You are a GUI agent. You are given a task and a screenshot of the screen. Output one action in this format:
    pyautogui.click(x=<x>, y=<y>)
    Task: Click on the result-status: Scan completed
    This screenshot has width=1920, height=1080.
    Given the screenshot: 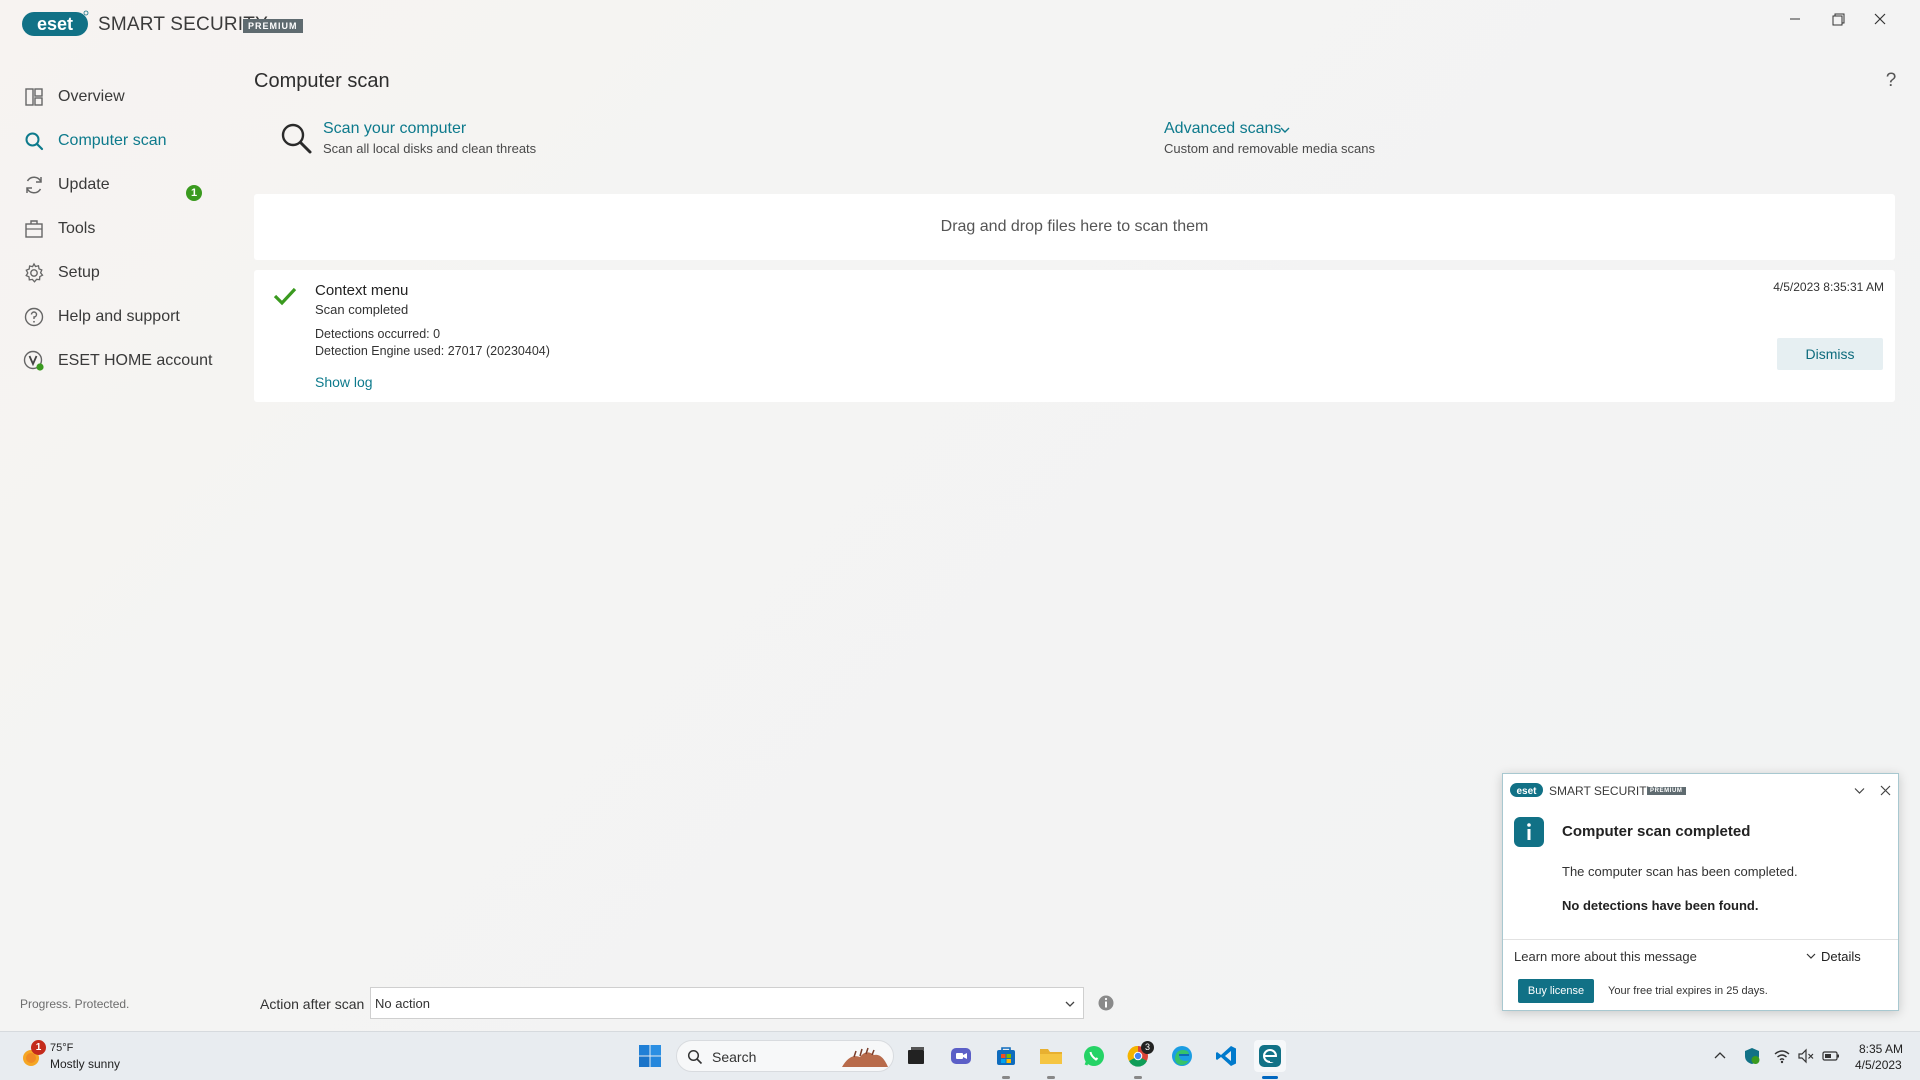 What is the action you would take?
    pyautogui.click(x=362, y=309)
    